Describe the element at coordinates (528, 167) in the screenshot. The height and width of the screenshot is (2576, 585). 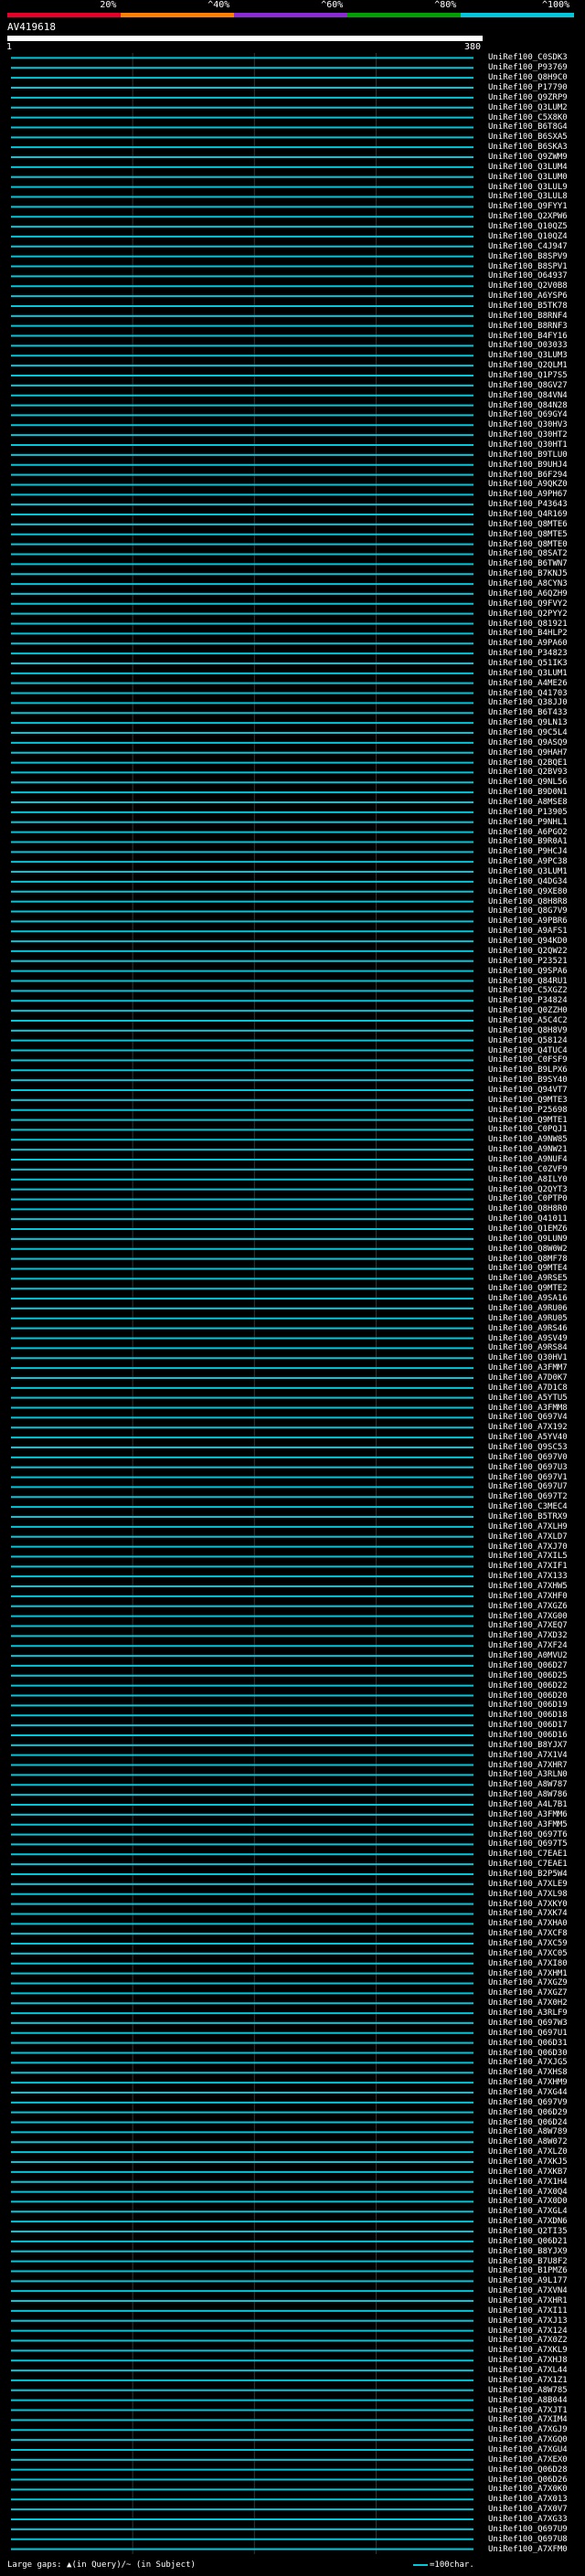
I see `hit-label: UniRef100_Q3LUM4` at that location.